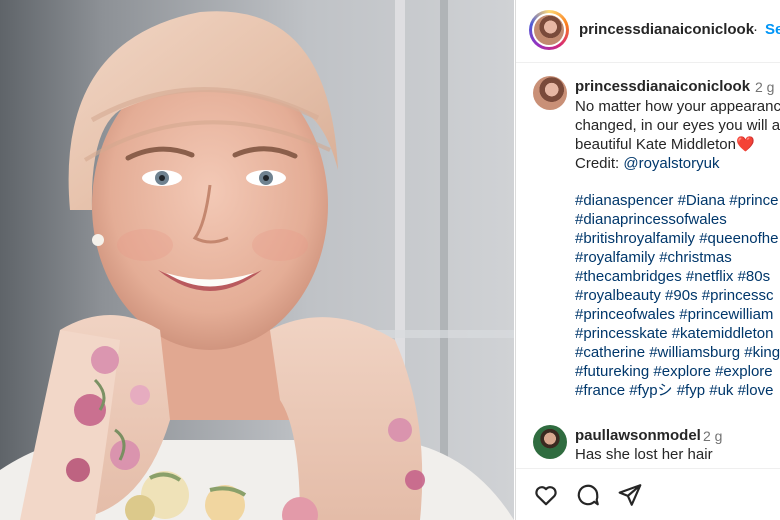 This screenshot has width=780, height=520. I want to click on hashtag-line: #france #fypシ #fyp #uk #love, so click(677, 390).